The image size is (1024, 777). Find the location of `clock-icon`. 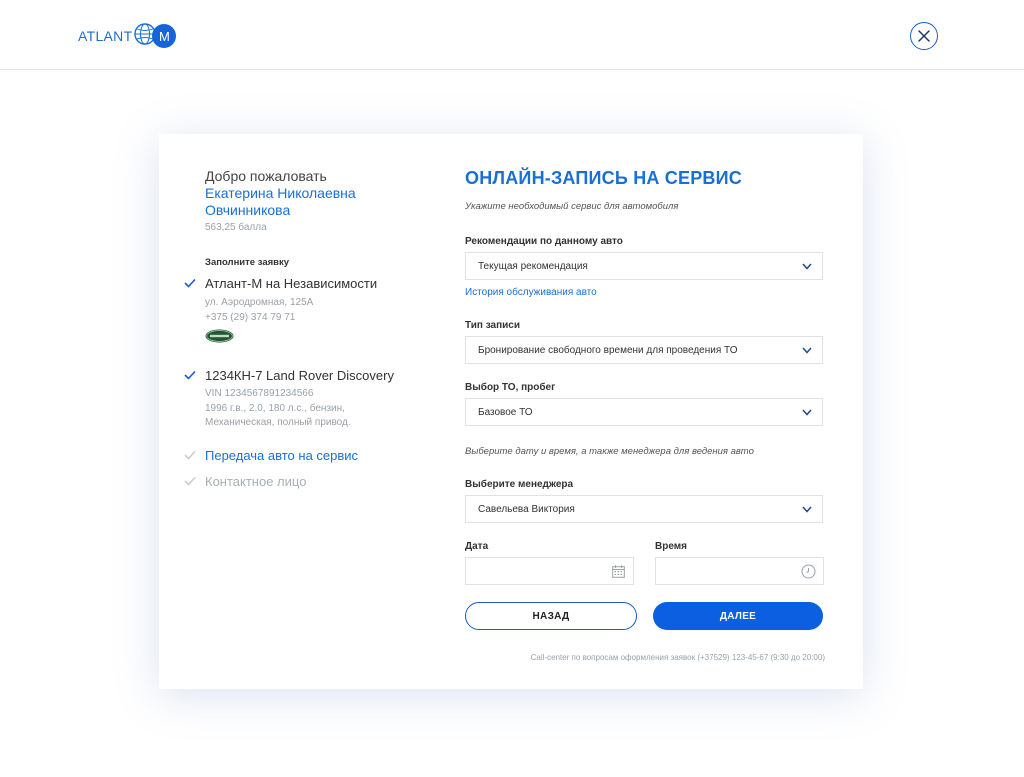

clock-icon is located at coordinates (808, 571).